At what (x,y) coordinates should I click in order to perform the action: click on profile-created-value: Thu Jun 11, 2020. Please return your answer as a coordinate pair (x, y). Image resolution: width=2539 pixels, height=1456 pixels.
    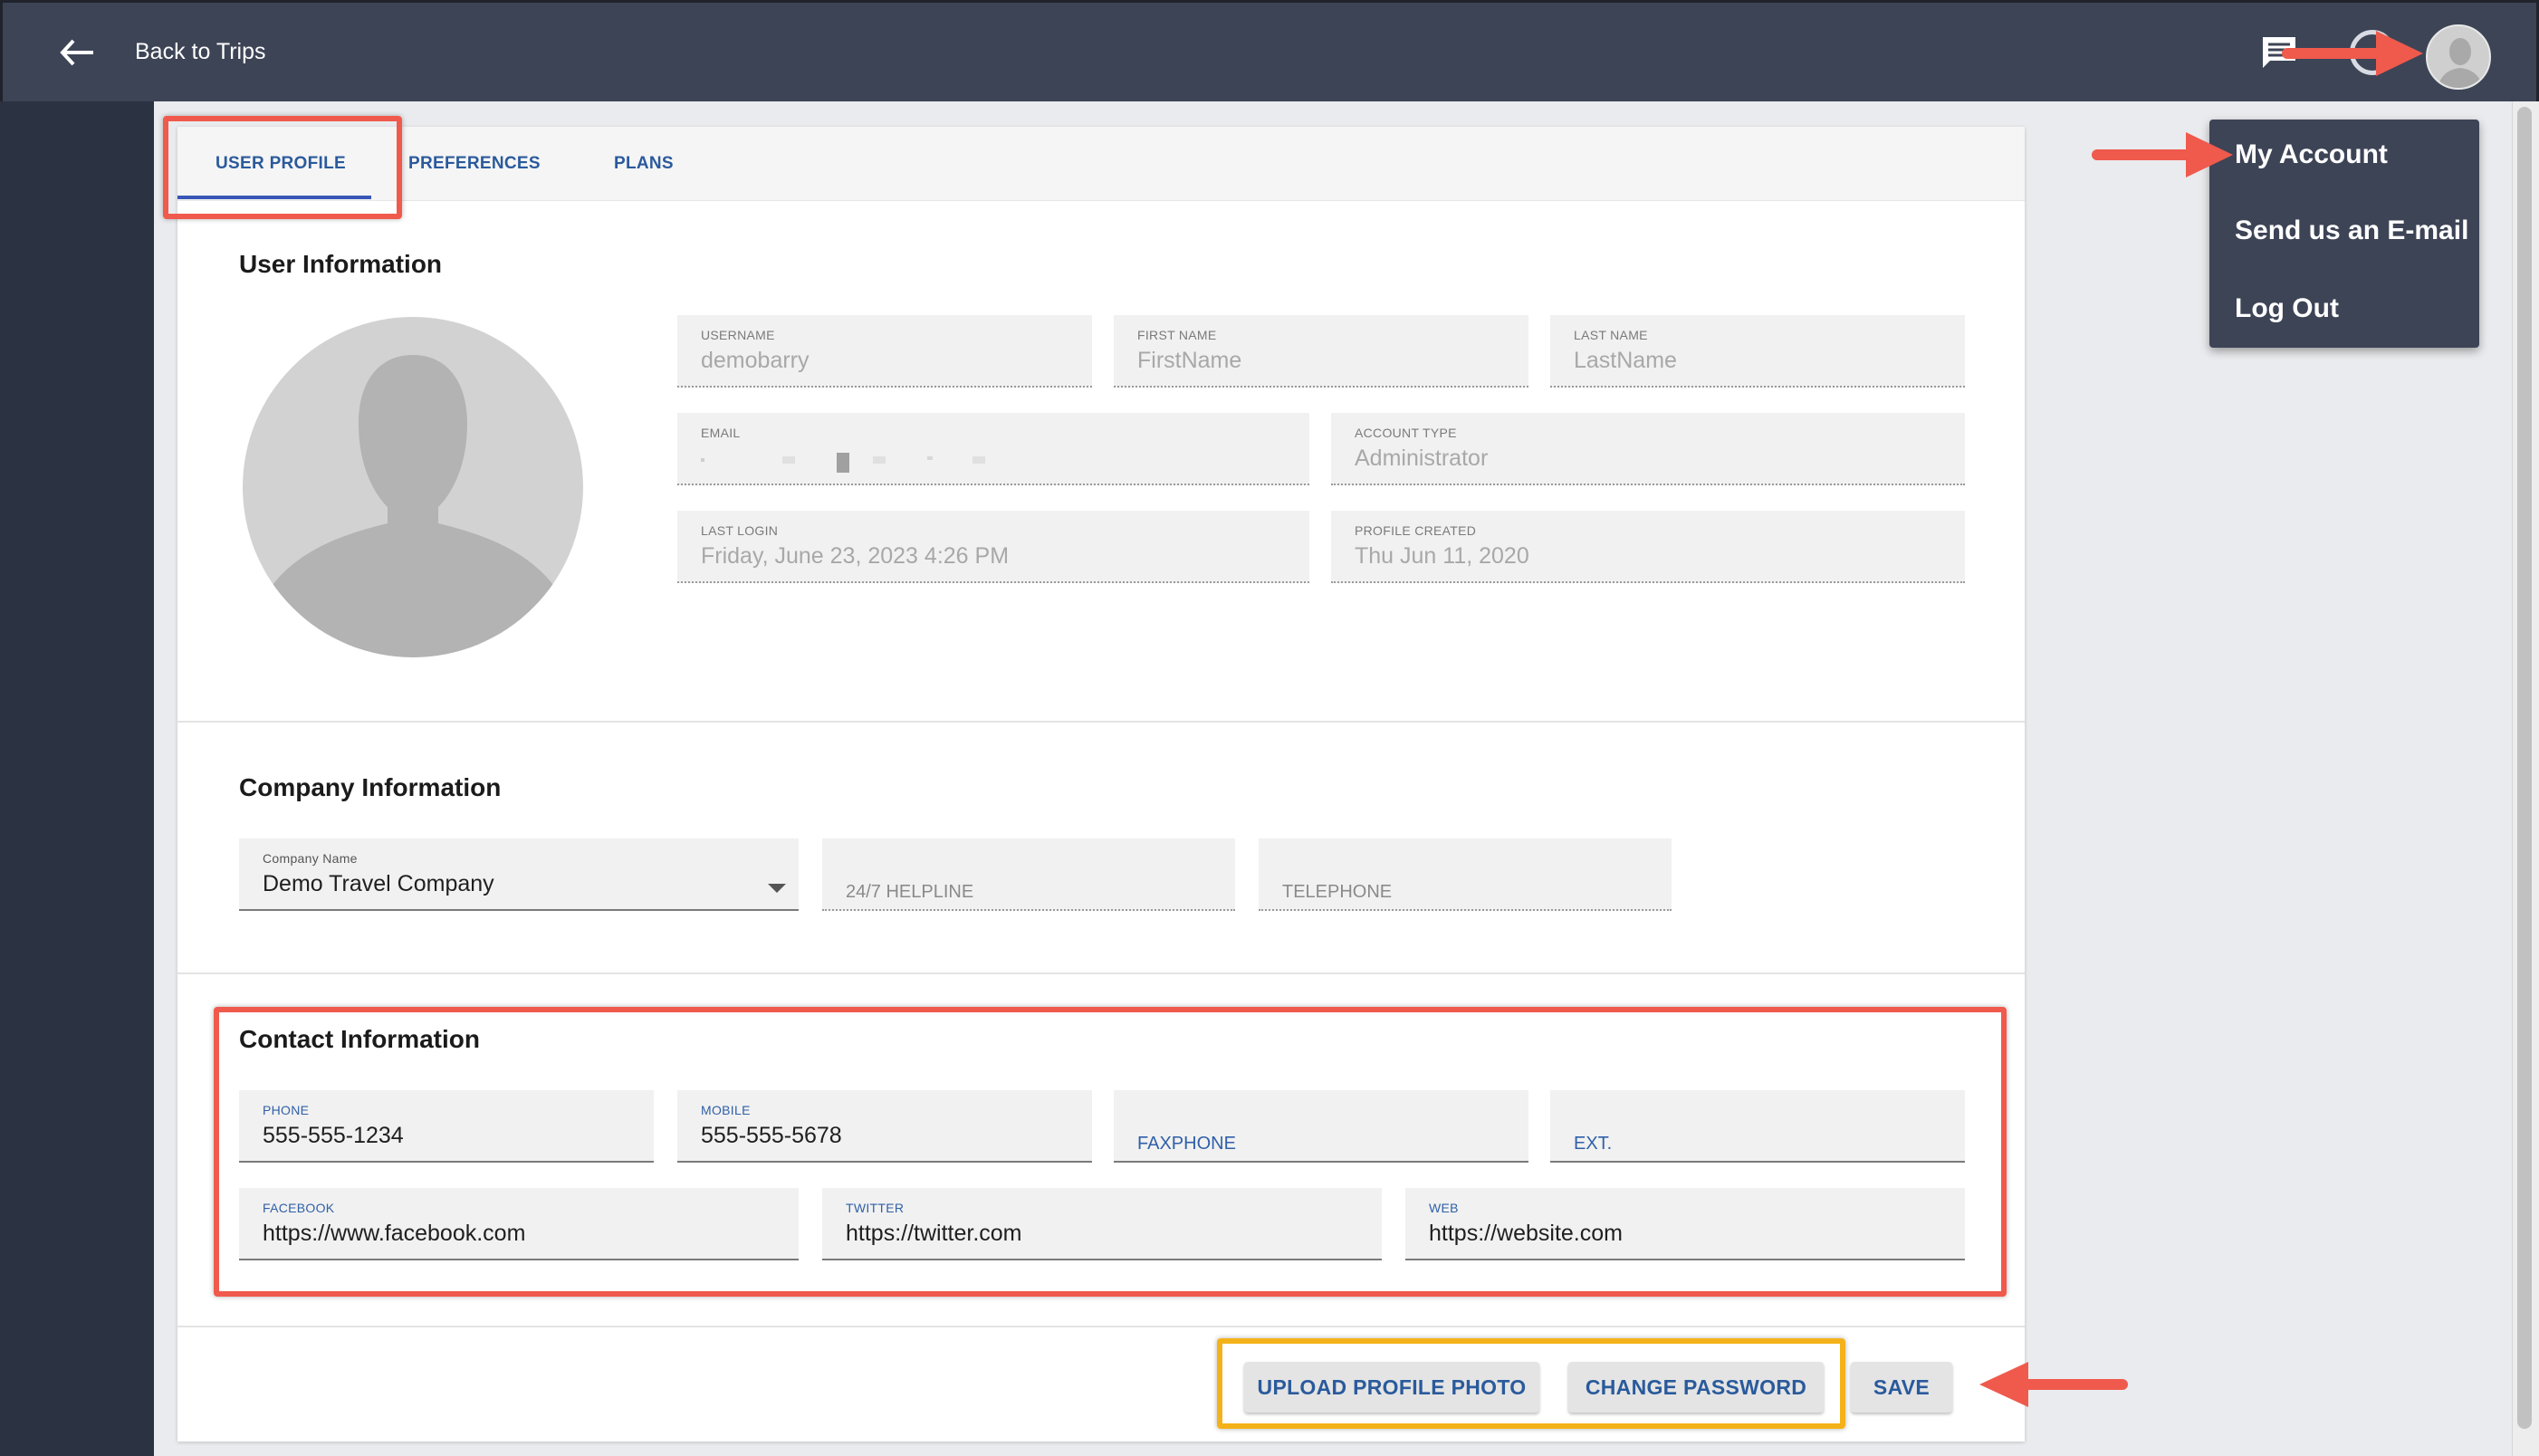
    Looking at the image, I should click on (1442, 556).